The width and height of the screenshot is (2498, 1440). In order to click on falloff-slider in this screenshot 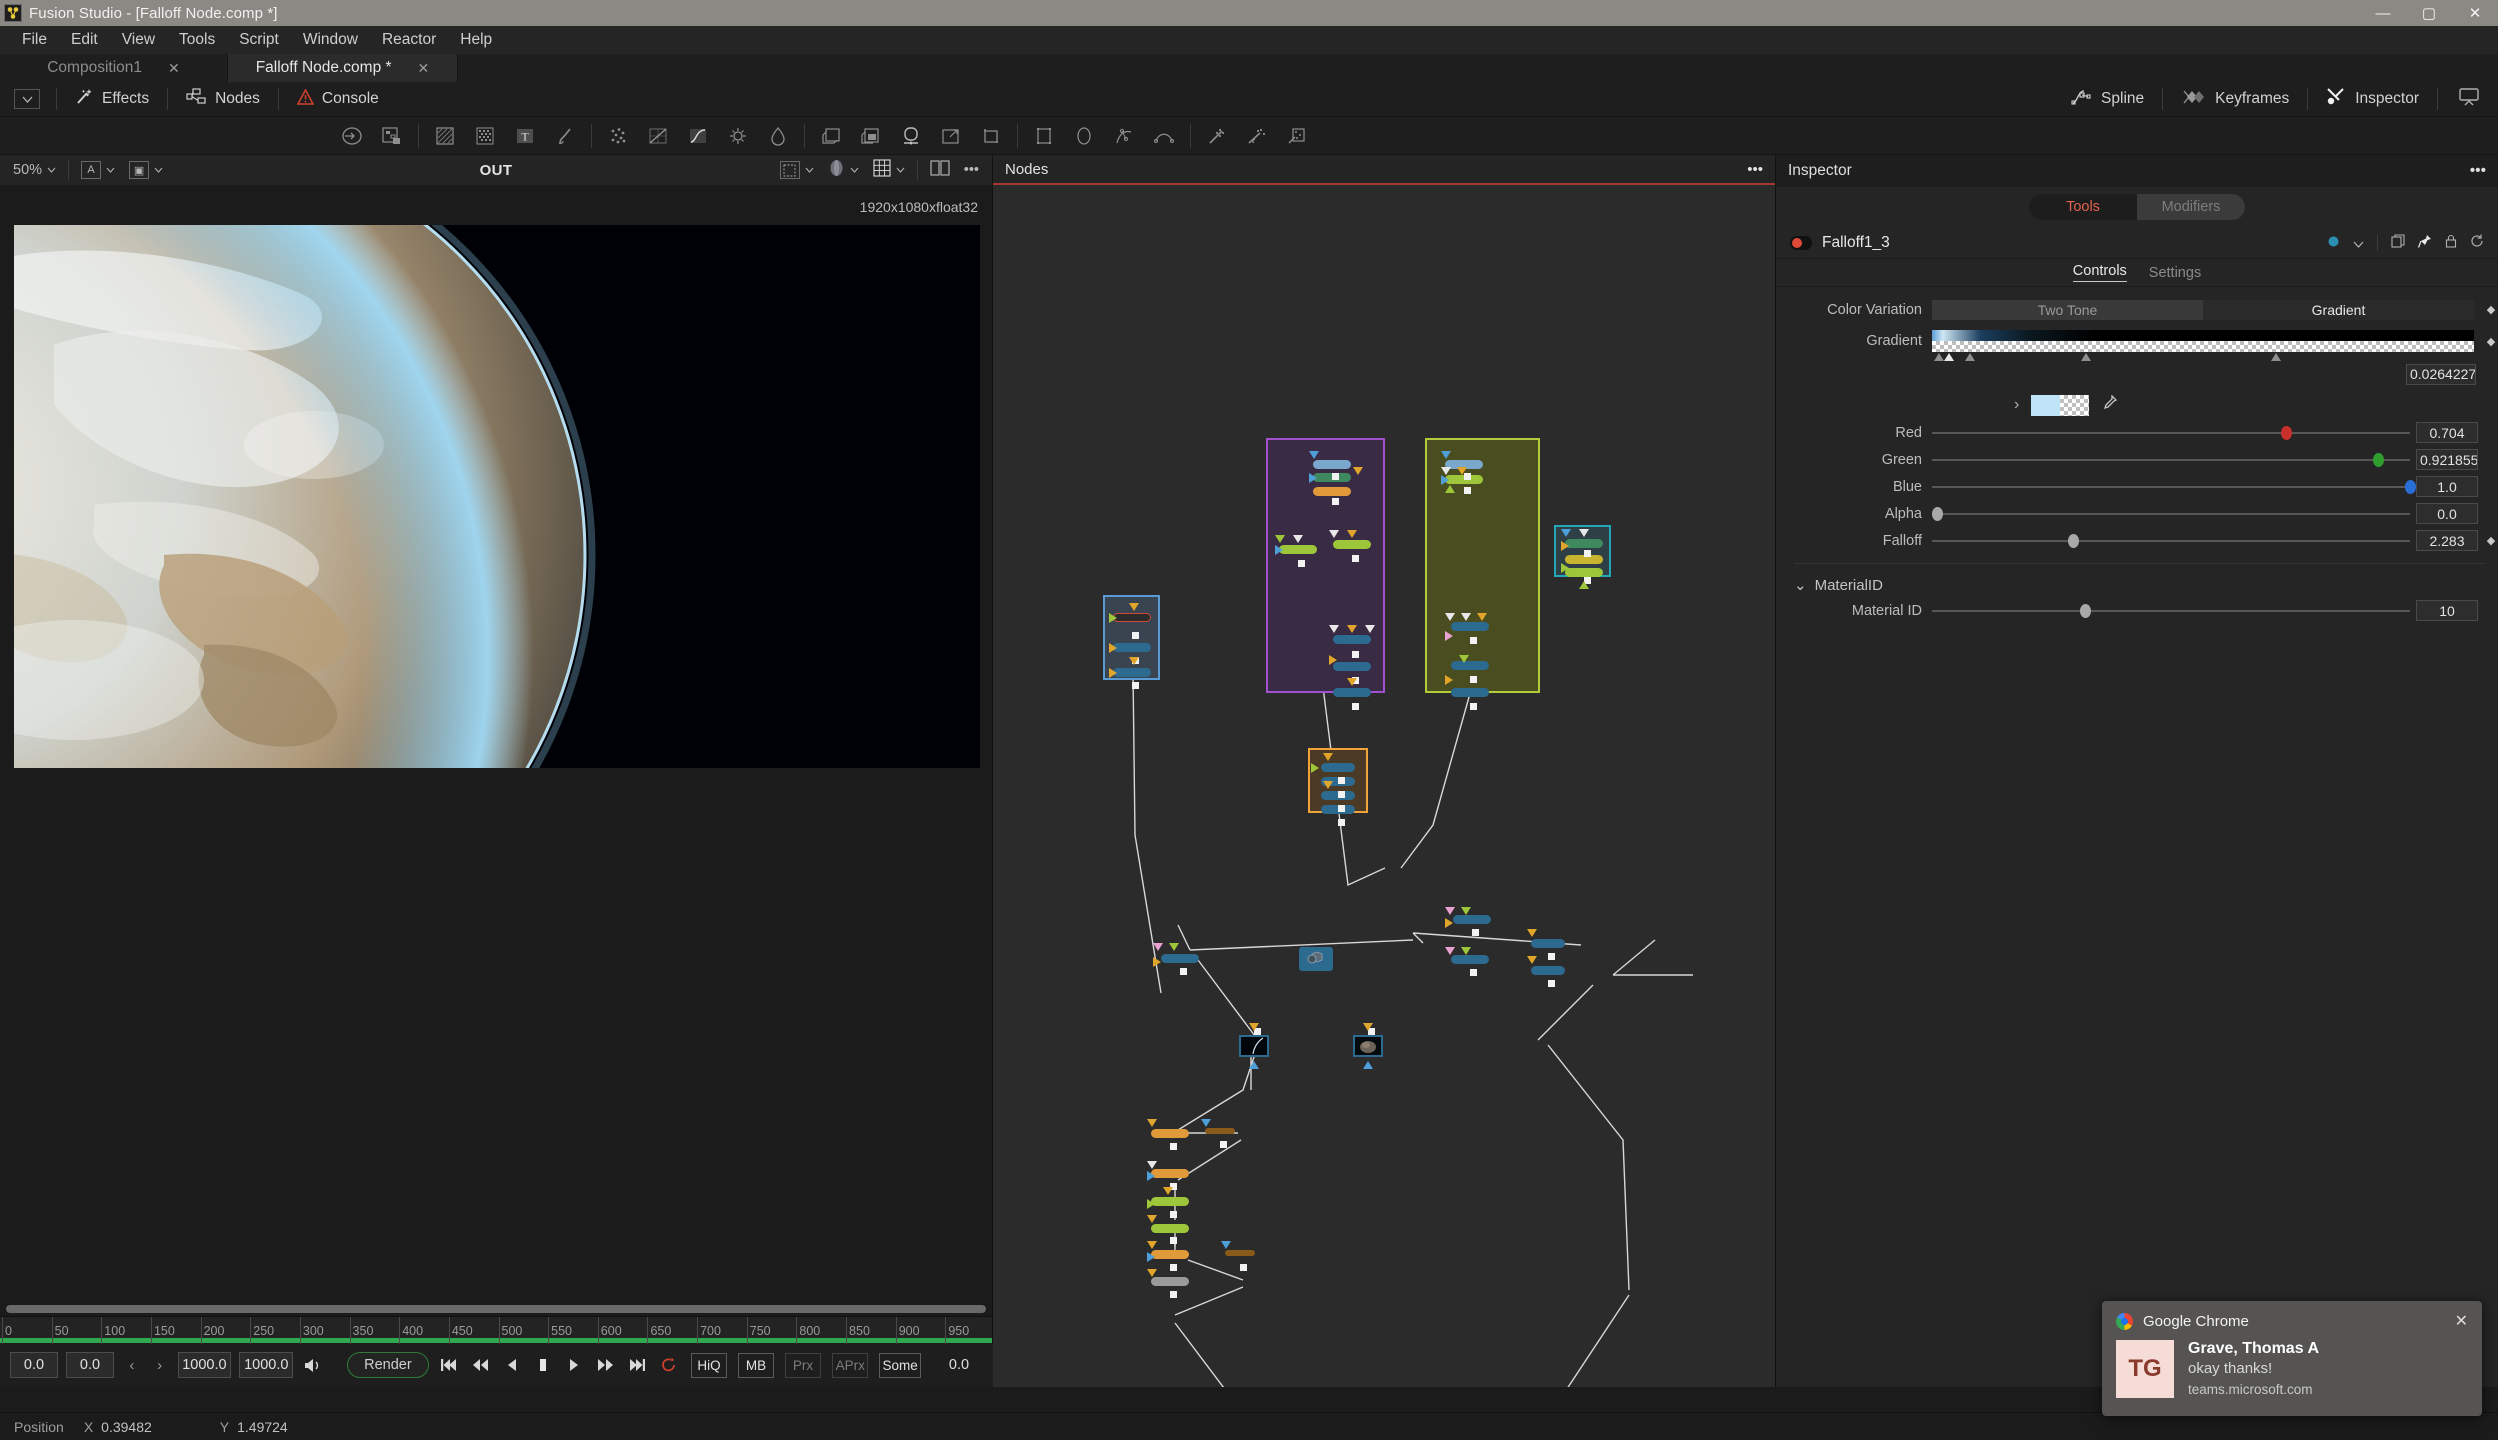, I will do `click(2171, 541)`.